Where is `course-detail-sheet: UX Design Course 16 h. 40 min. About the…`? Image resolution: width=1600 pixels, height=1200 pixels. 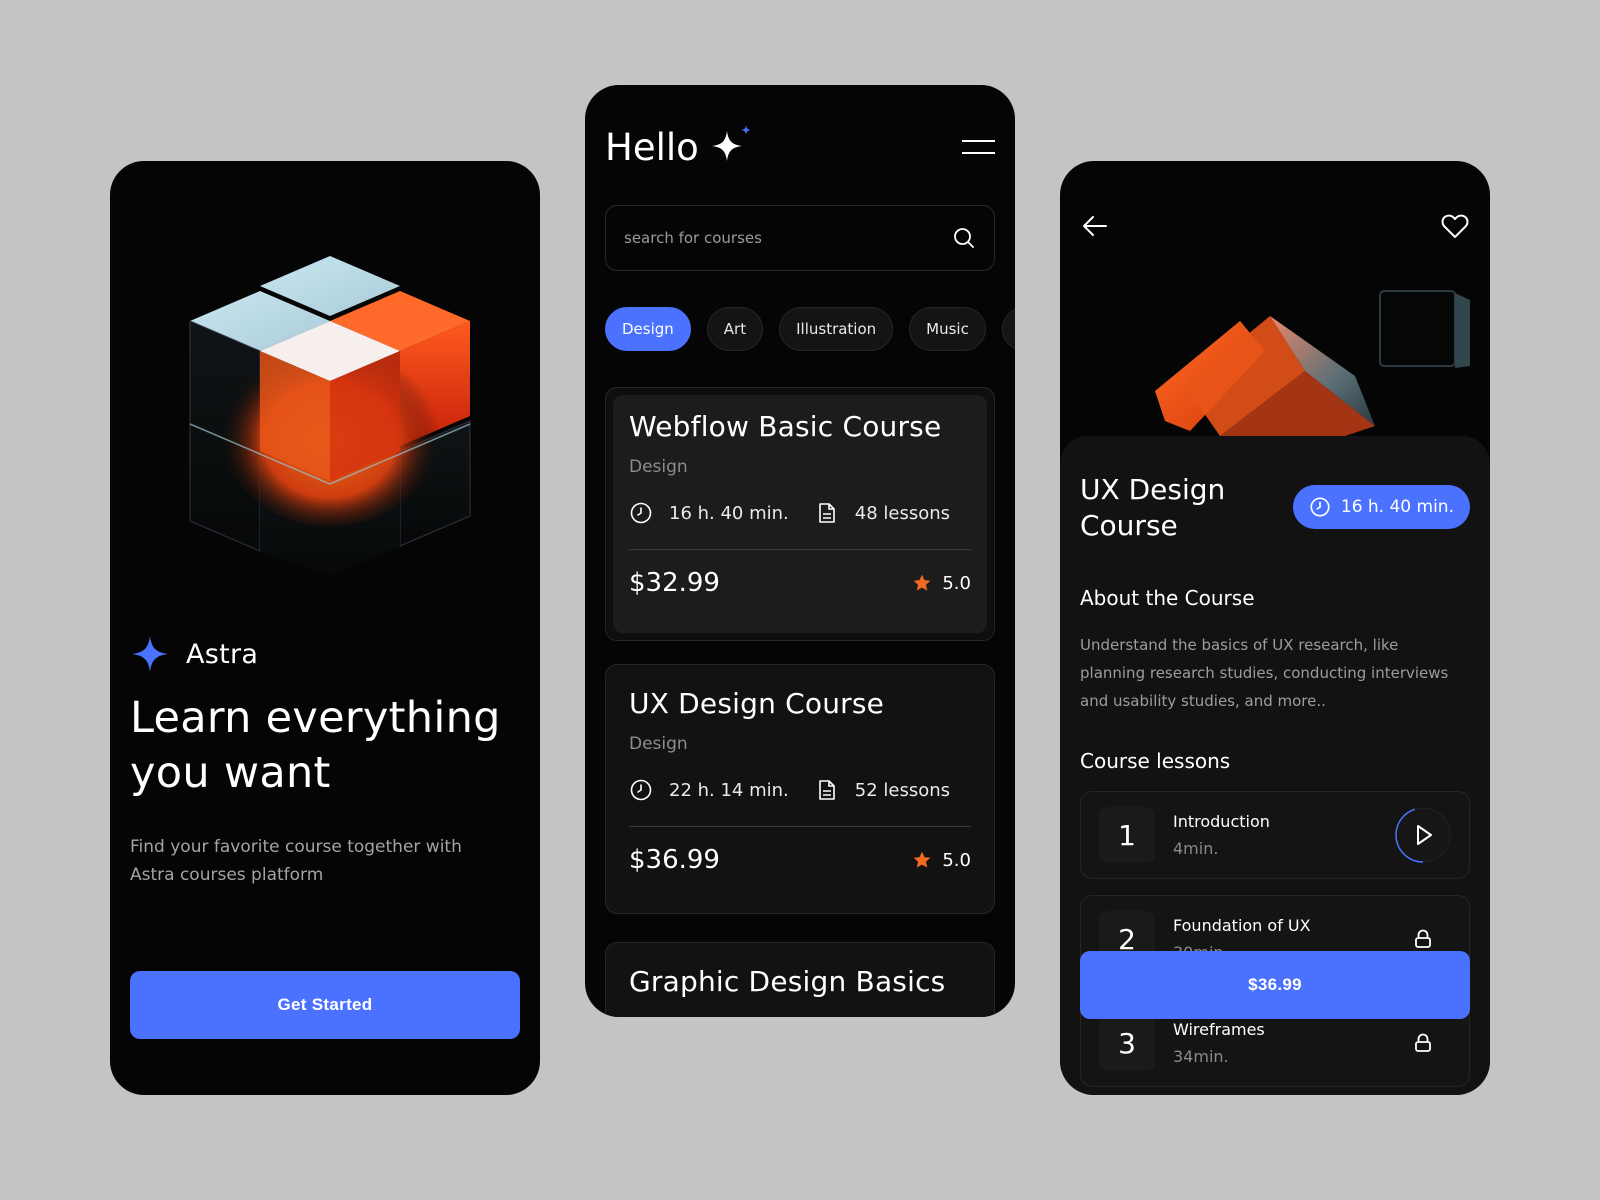 course-detail-sheet: UX Design Course 16 h. 40 min. About the… is located at coordinates (1275, 765).